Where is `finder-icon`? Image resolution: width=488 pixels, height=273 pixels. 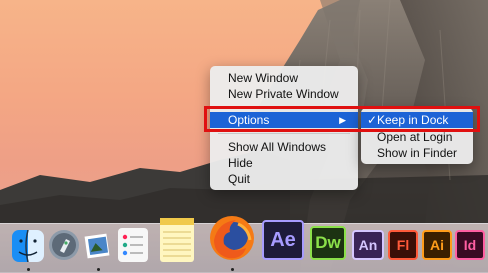
finder-icon is located at coordinates (28, 246).